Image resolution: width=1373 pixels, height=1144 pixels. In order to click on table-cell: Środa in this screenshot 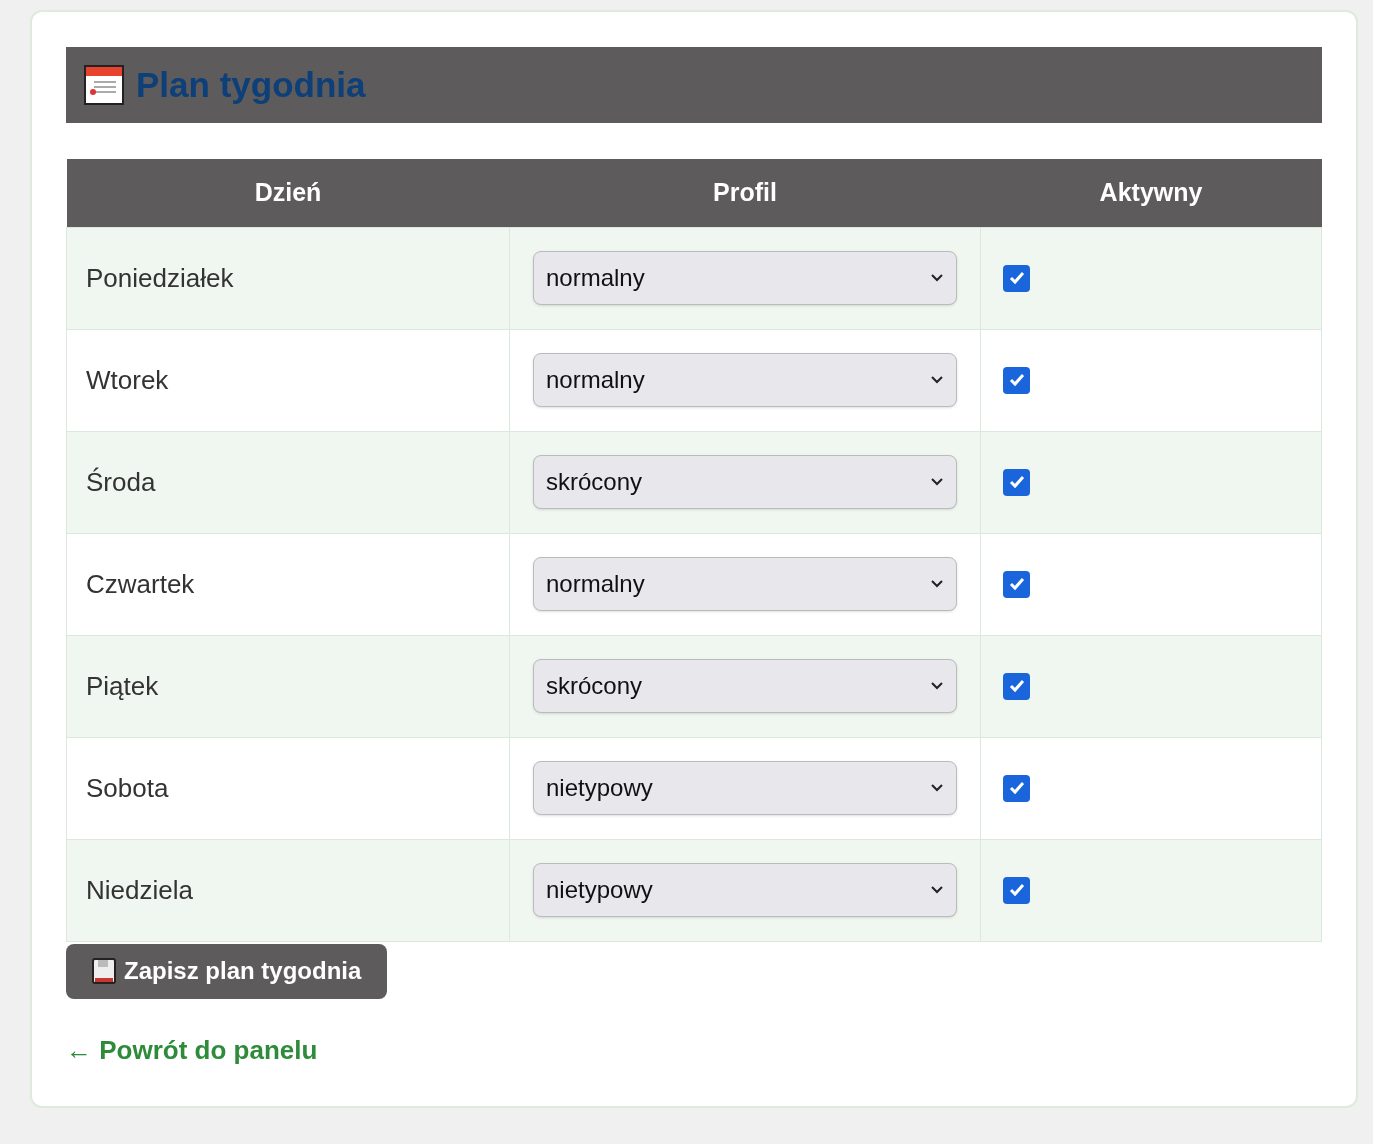, I will do `click(288, 482)`.